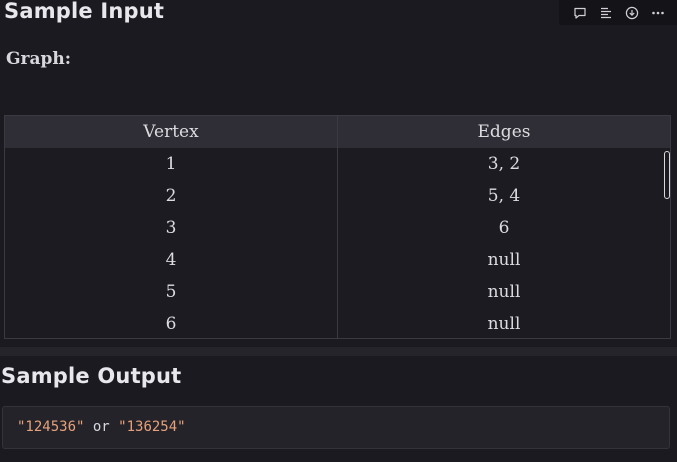  I want to click on output-value-1: "124536", so click(51, 427).